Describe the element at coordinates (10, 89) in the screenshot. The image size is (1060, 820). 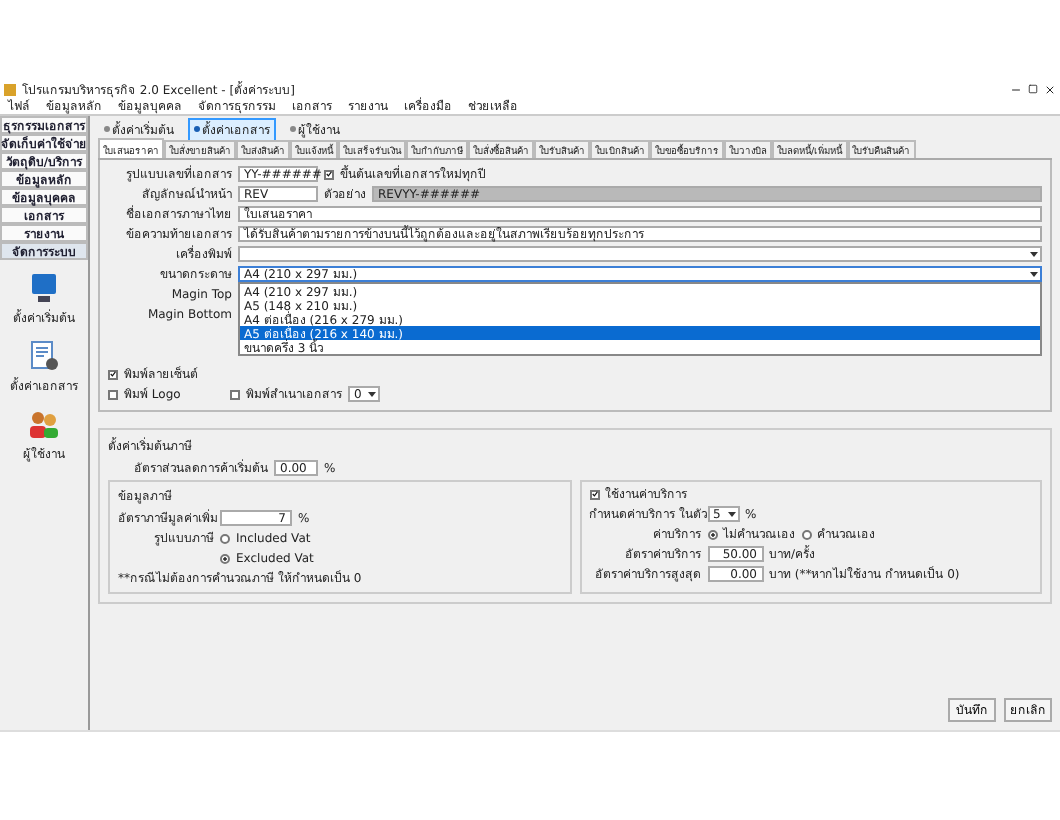
I see `app-icon` at that location.